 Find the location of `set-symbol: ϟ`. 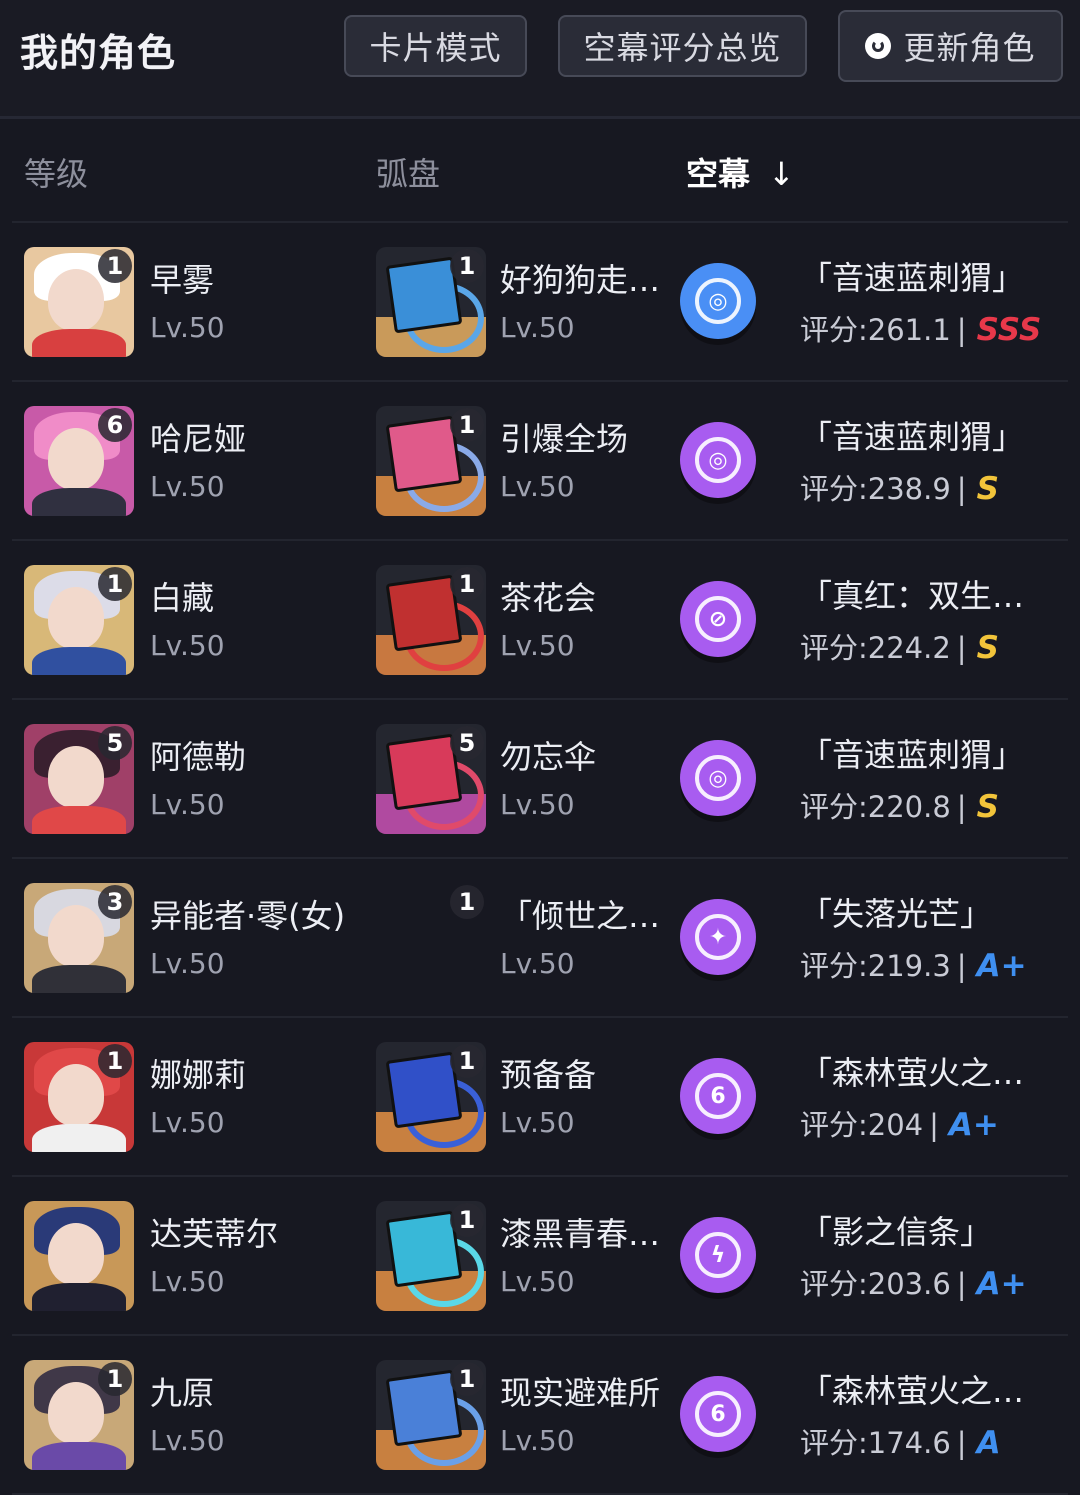

set-symbol: ϟ is located at coordinates (718, 1255).